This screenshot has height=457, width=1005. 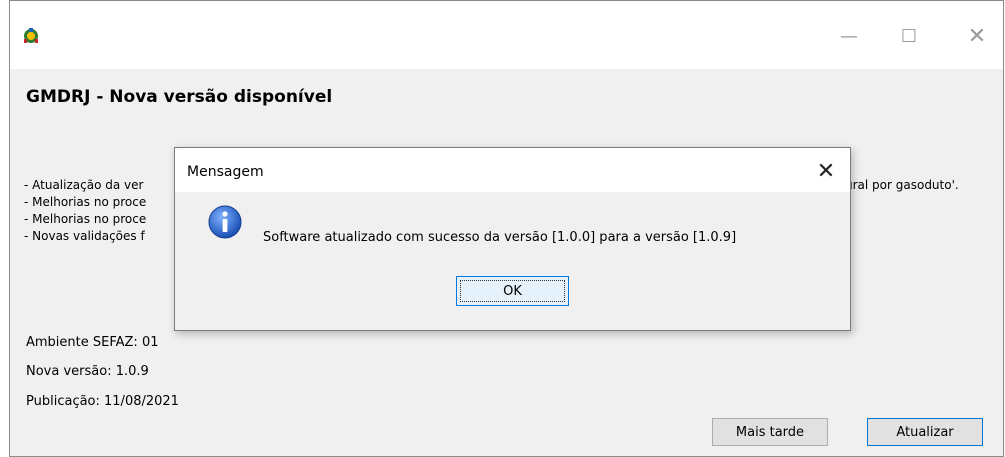 I want to click on dialog-title-bar: Mensagem ✕, so click(x=512, y=170).